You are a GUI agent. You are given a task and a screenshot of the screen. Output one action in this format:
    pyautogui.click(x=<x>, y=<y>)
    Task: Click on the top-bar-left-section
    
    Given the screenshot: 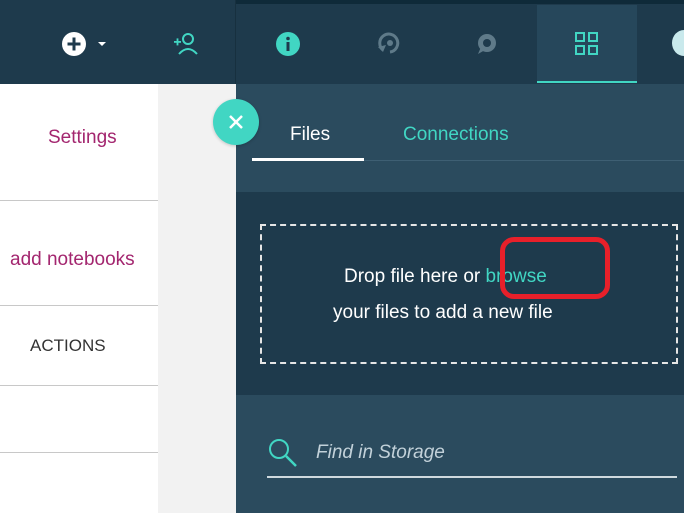 What is the action you would take?
    pyautogui.click(x=118, y=42)
    